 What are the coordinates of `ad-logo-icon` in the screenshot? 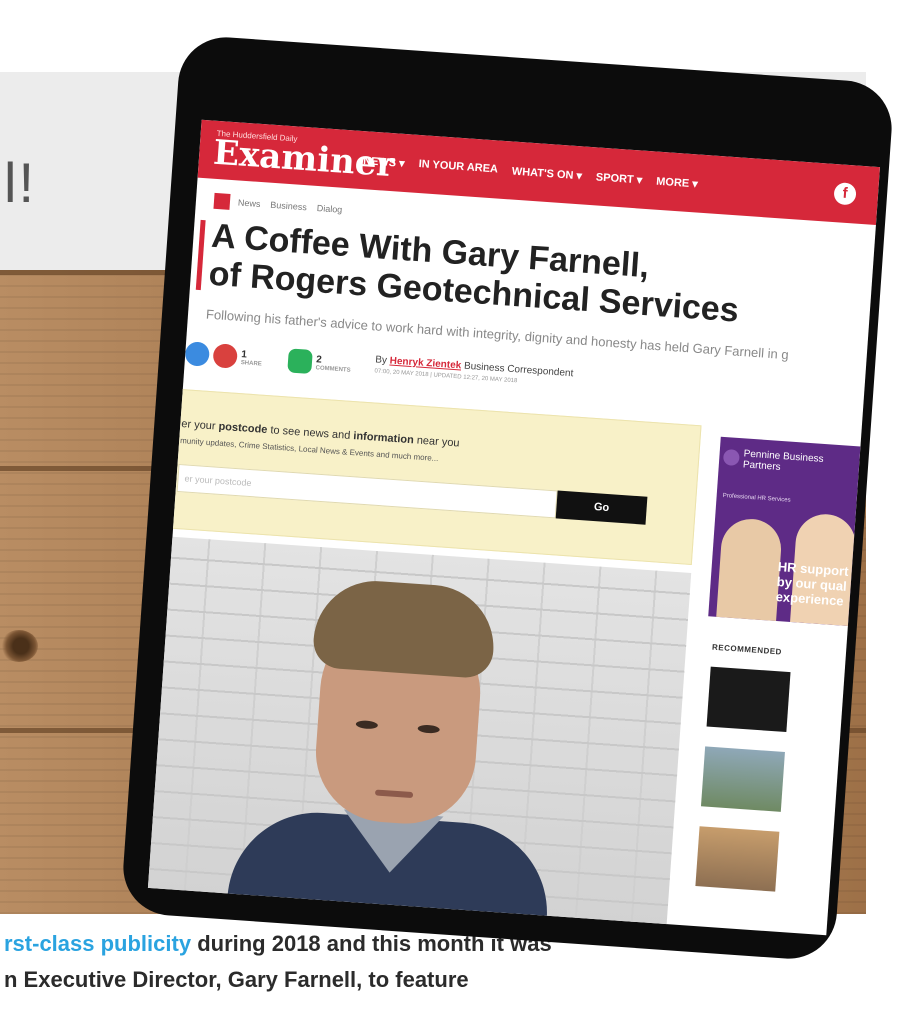 It's located at (731, 457).